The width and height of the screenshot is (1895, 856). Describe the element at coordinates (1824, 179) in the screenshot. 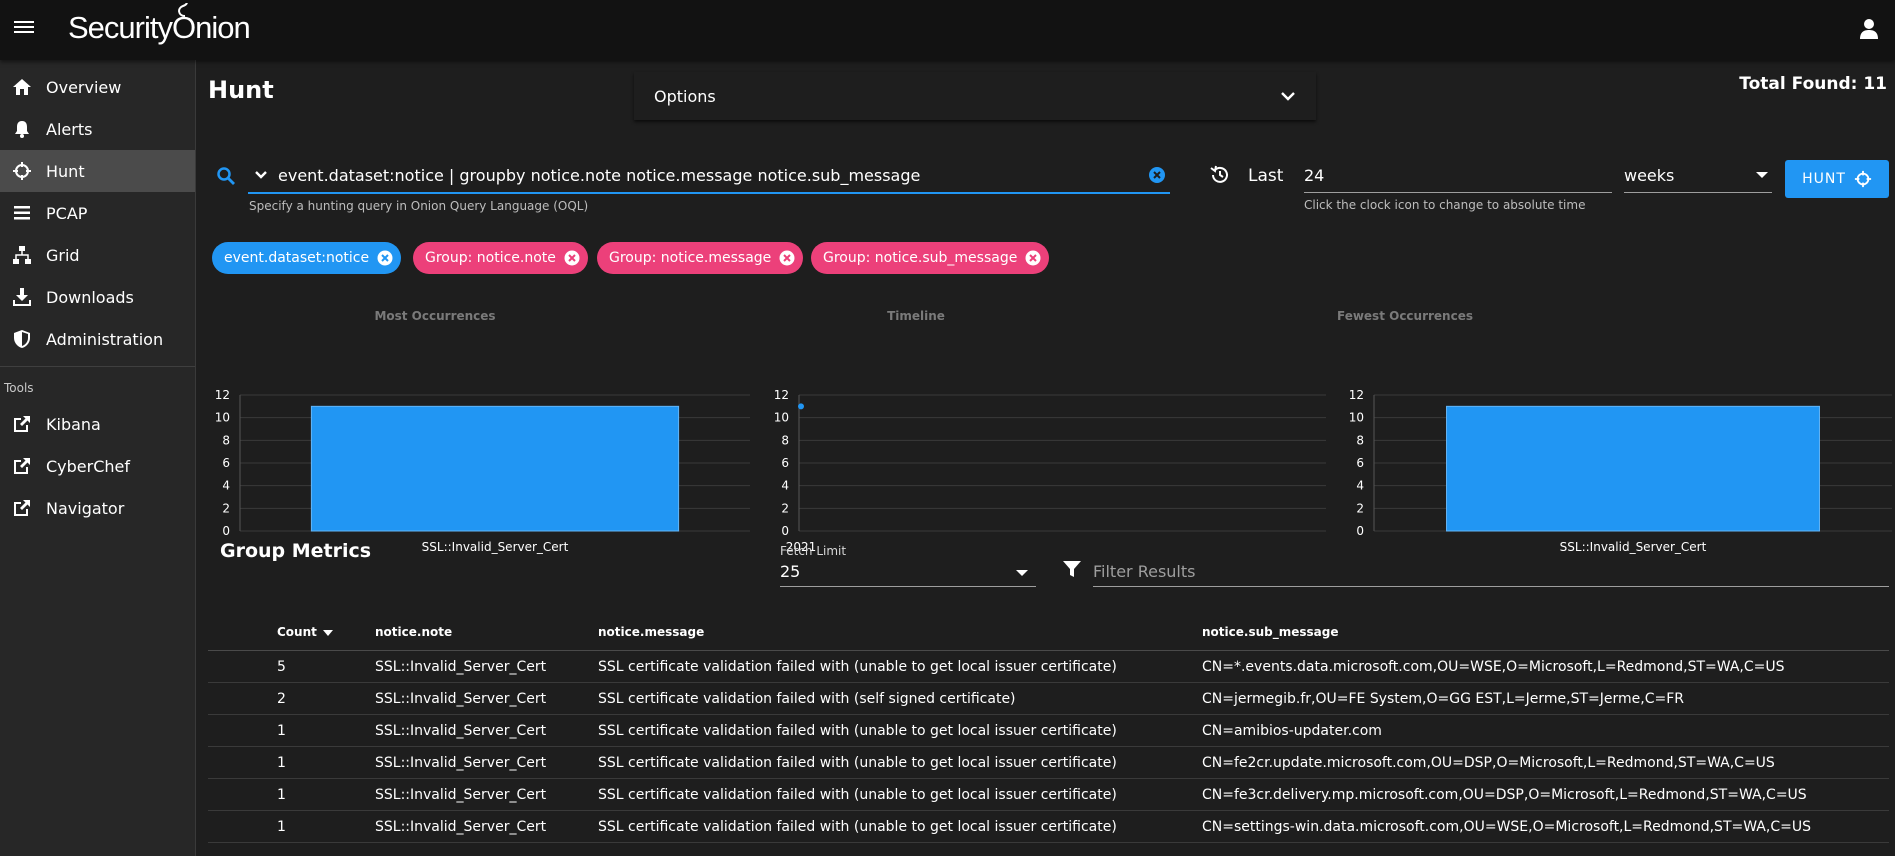

I see `hunt-button-label: HUNT` at that location.